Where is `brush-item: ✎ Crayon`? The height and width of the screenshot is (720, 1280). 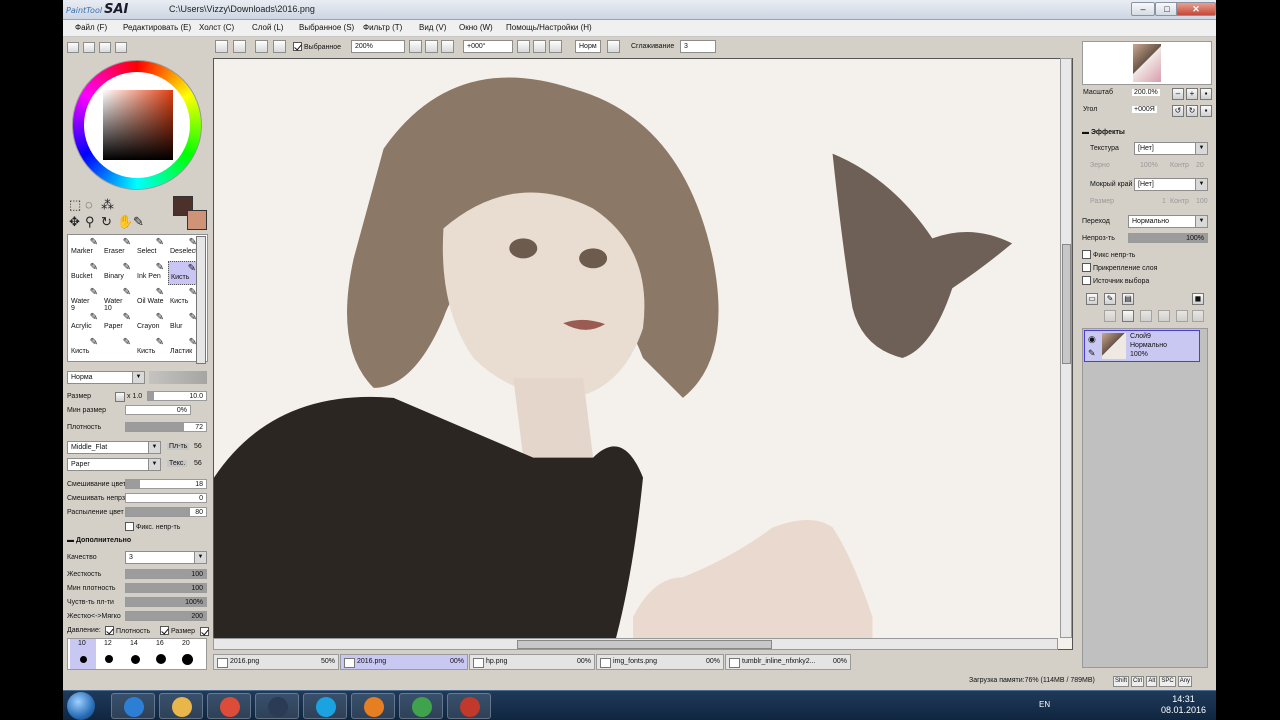
brush-item: ✎ Crayon is located at coordinates (150, 323).